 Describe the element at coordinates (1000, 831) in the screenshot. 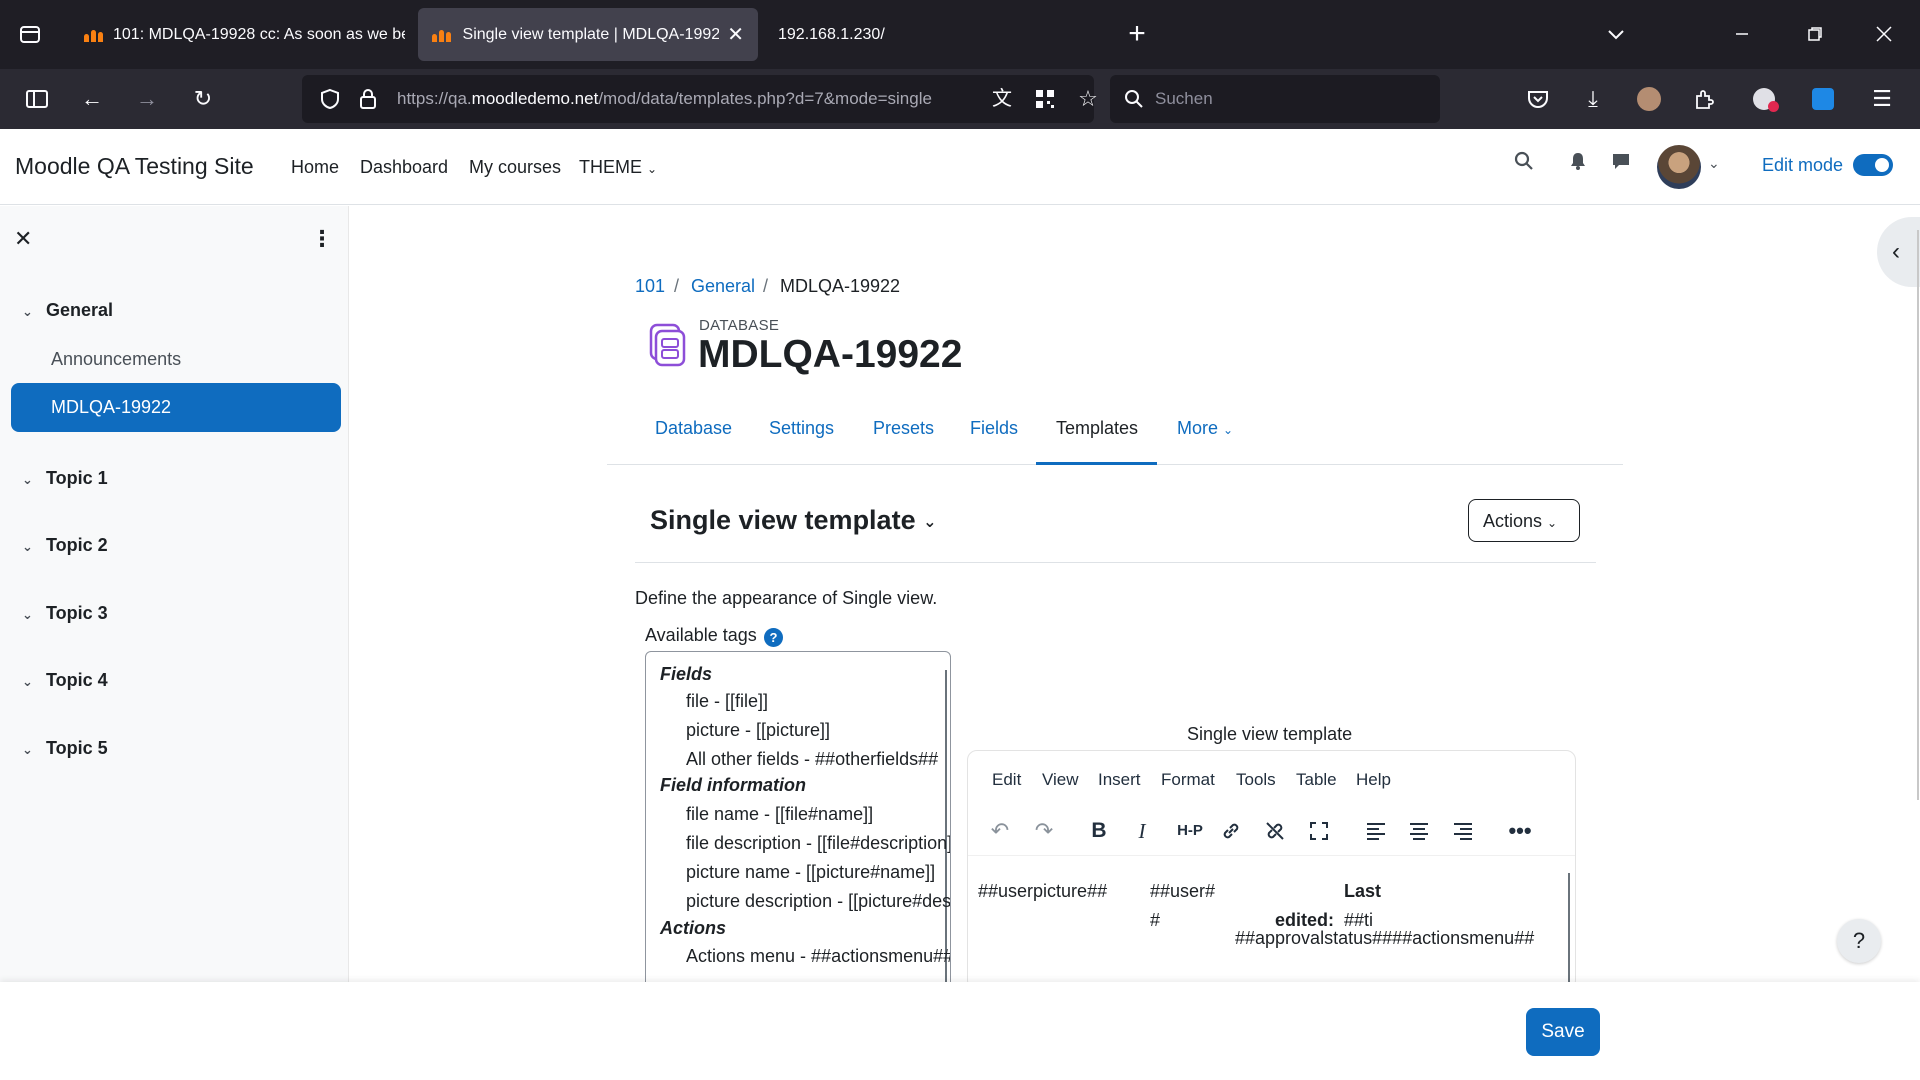

I see `undo-icon: ↶` at that location.